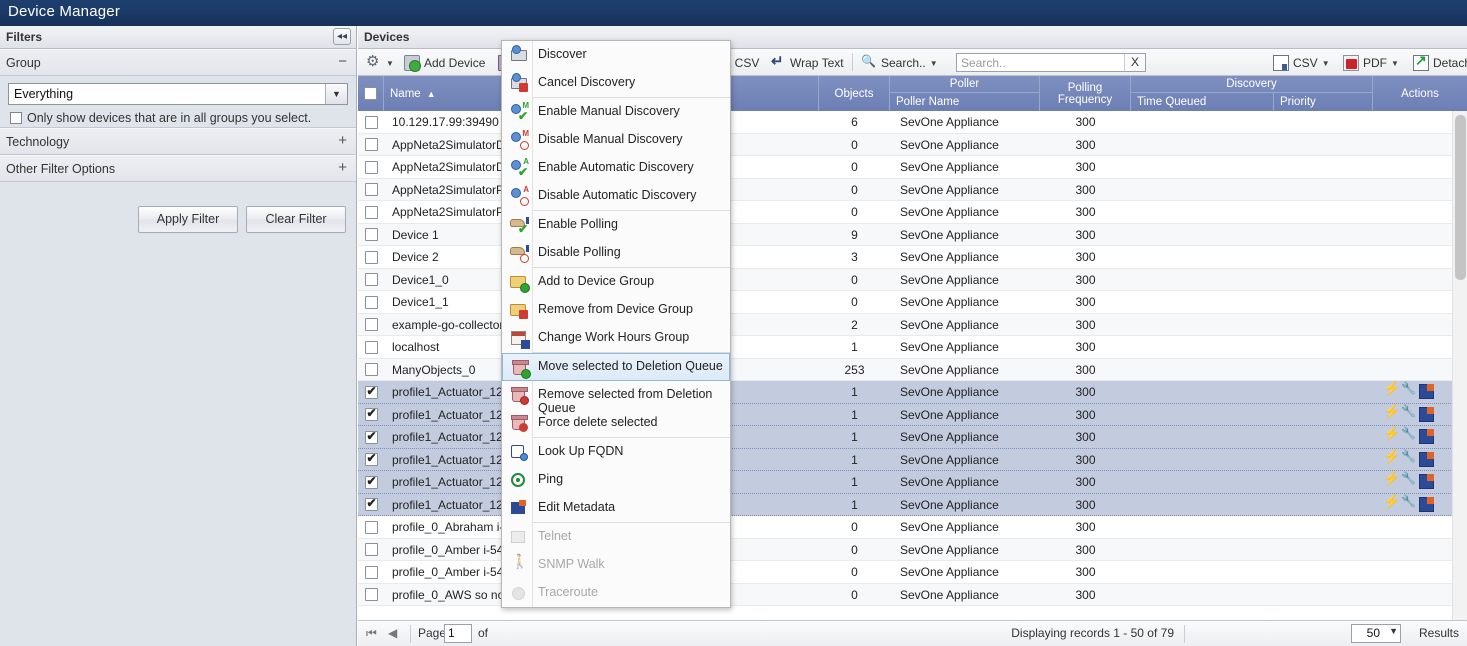  Describe the element at coordinates (1460, 197) in the screenshot. I see `scrollbar-thumb` at that location.